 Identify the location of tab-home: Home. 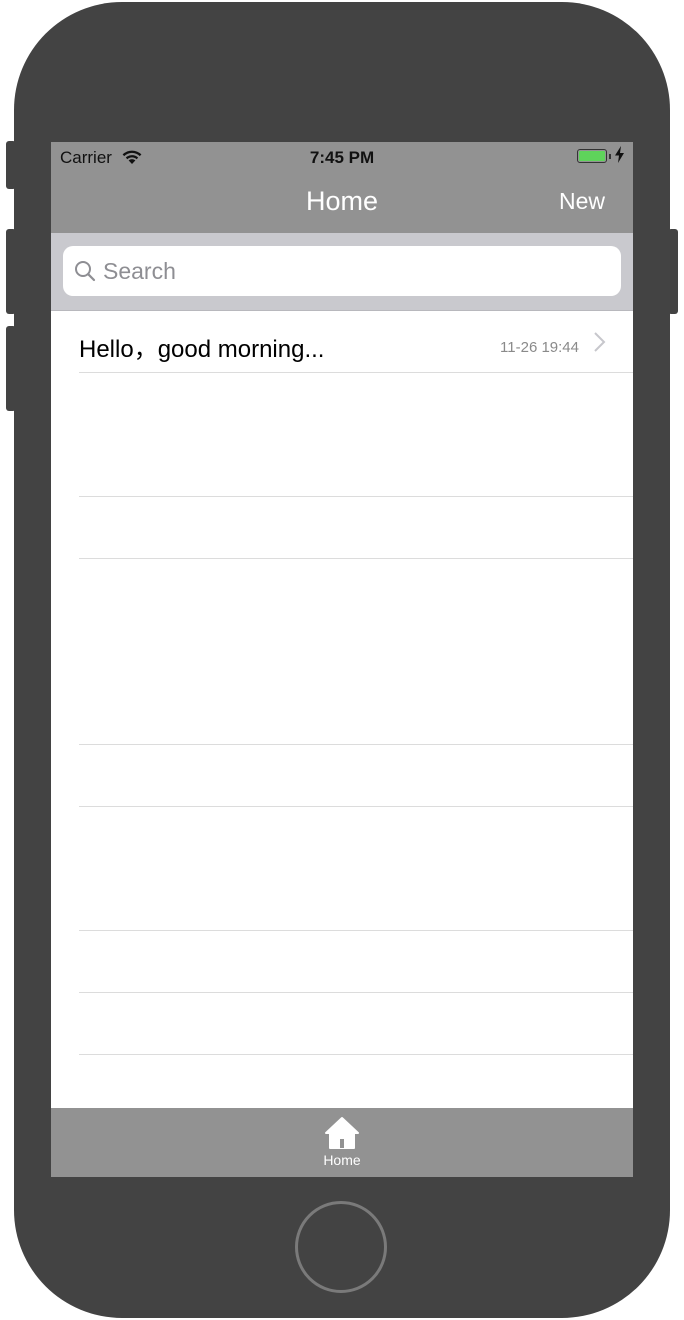
(342, 1146).